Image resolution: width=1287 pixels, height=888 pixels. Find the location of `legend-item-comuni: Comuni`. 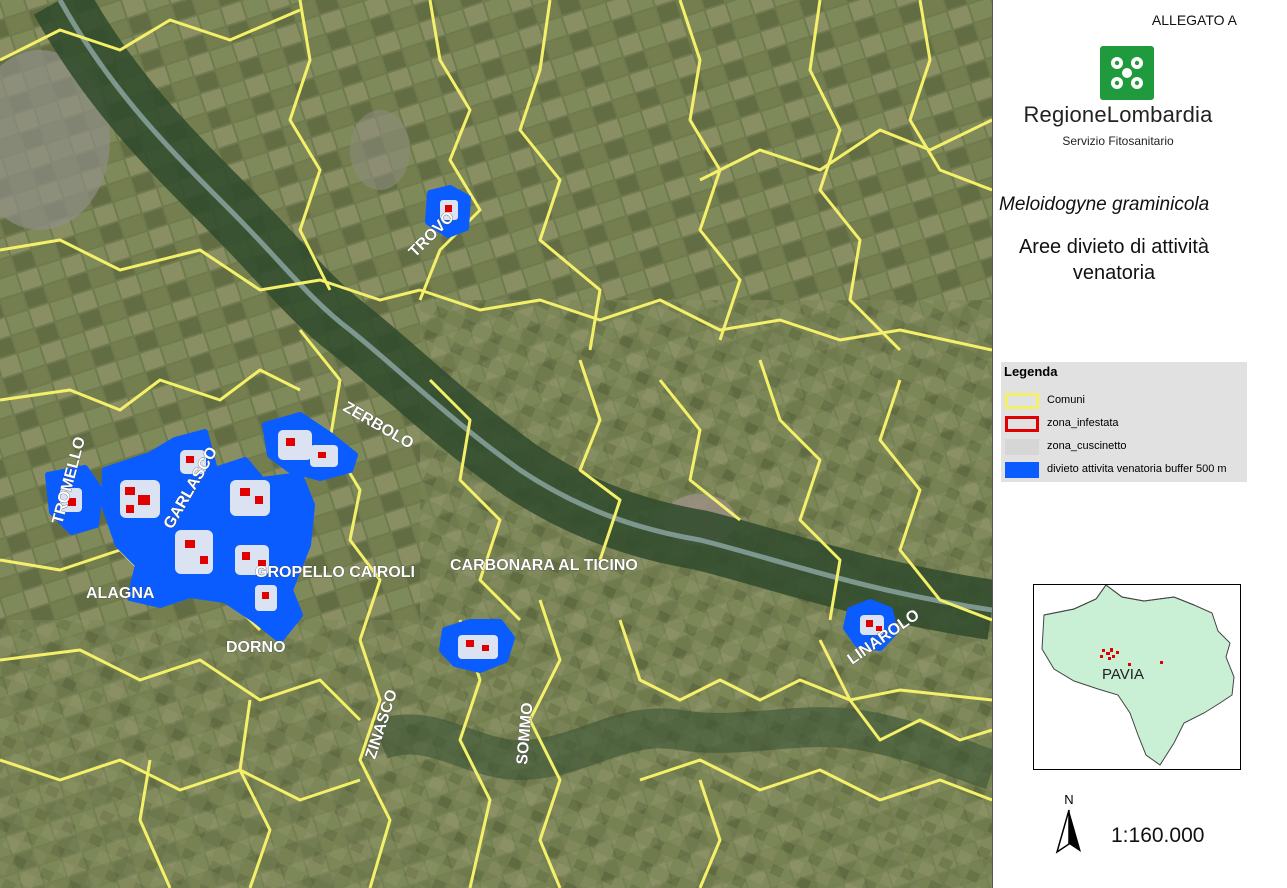

legend-item-comuni: Comuni is located at coordinates (1125, 401).